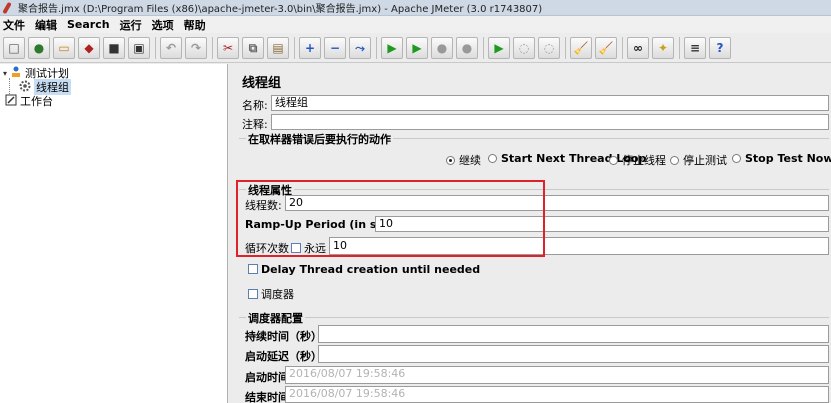  I want to click on stop-icon: ●, so click(442, 47).